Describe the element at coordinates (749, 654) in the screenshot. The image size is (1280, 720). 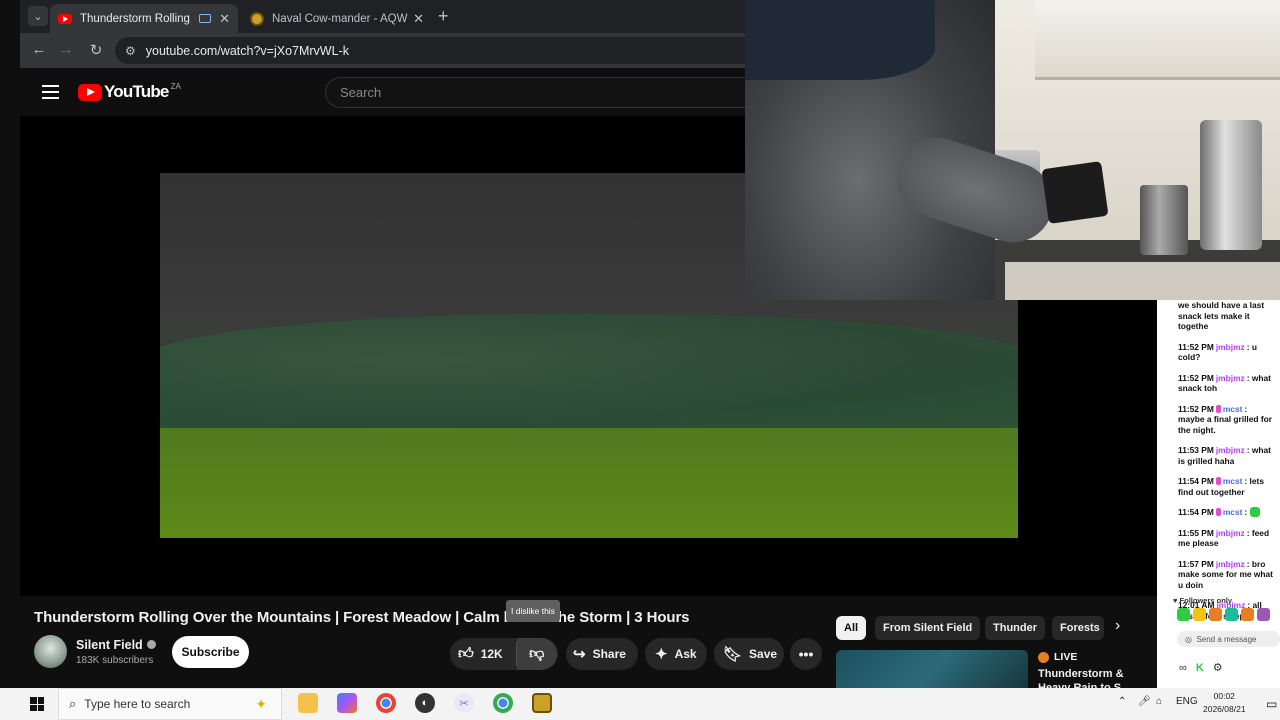
I see `save-button: 🔖︎ Save` at that location.